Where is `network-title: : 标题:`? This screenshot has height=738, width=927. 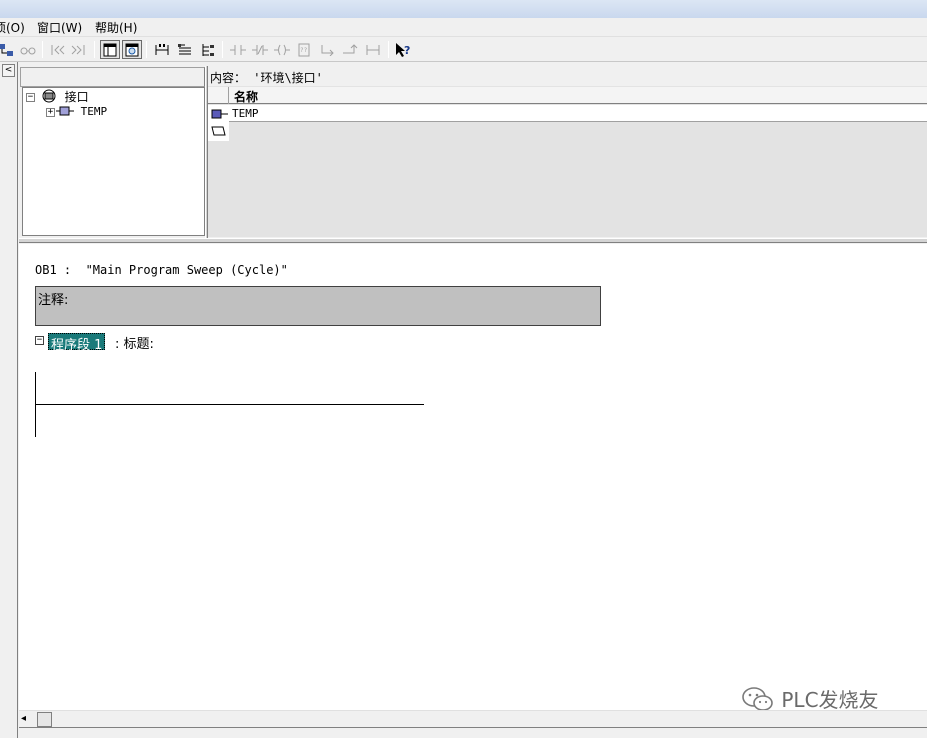 network-title: : 标题: is located at coordinates (134, 342).